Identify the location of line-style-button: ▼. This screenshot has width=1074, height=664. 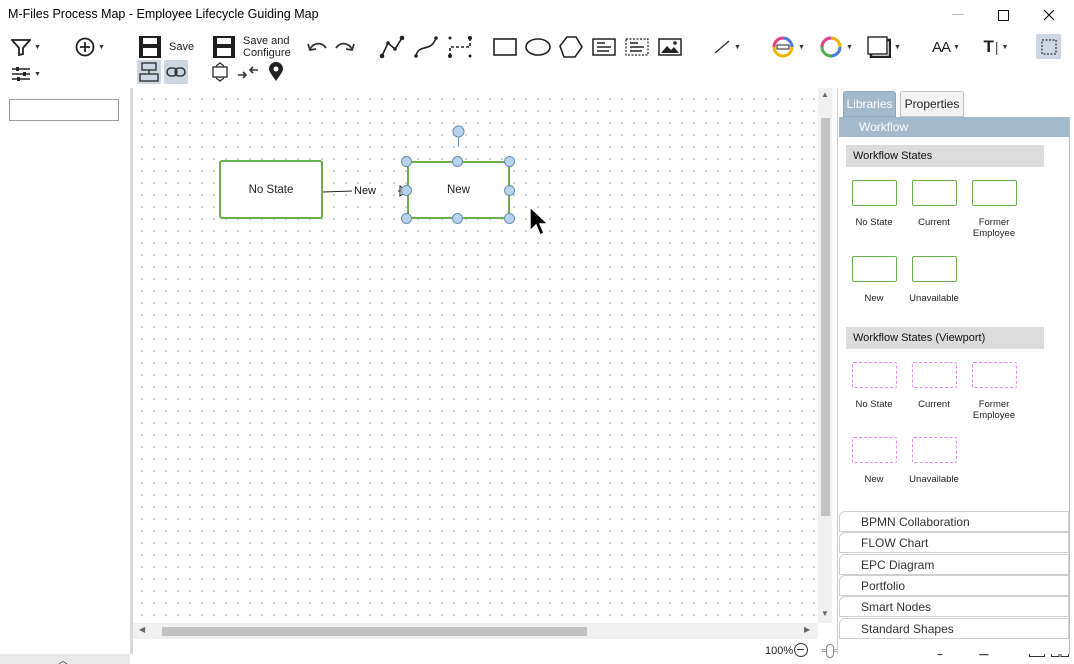
(727, 47).